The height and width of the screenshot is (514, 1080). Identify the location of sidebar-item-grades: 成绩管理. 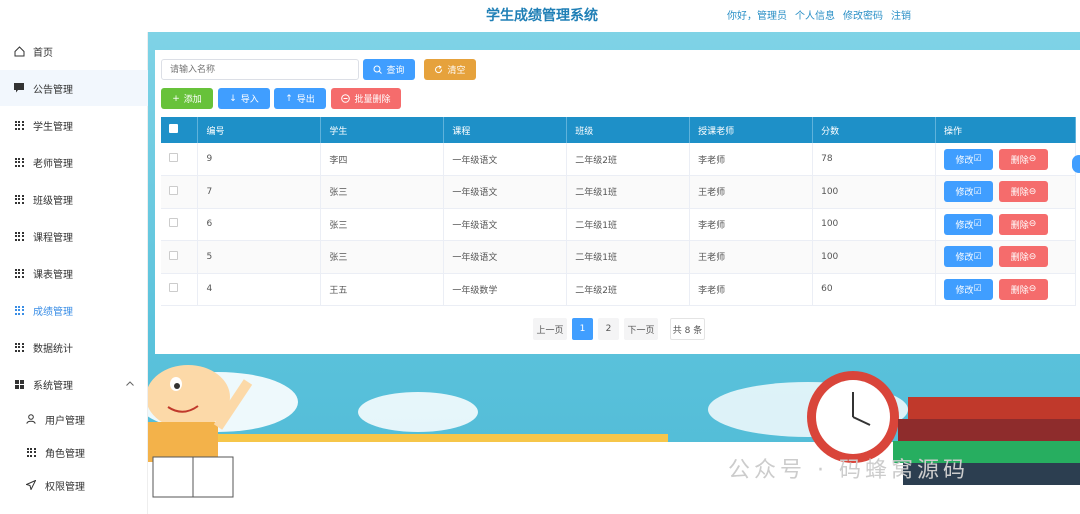
(74, 310).